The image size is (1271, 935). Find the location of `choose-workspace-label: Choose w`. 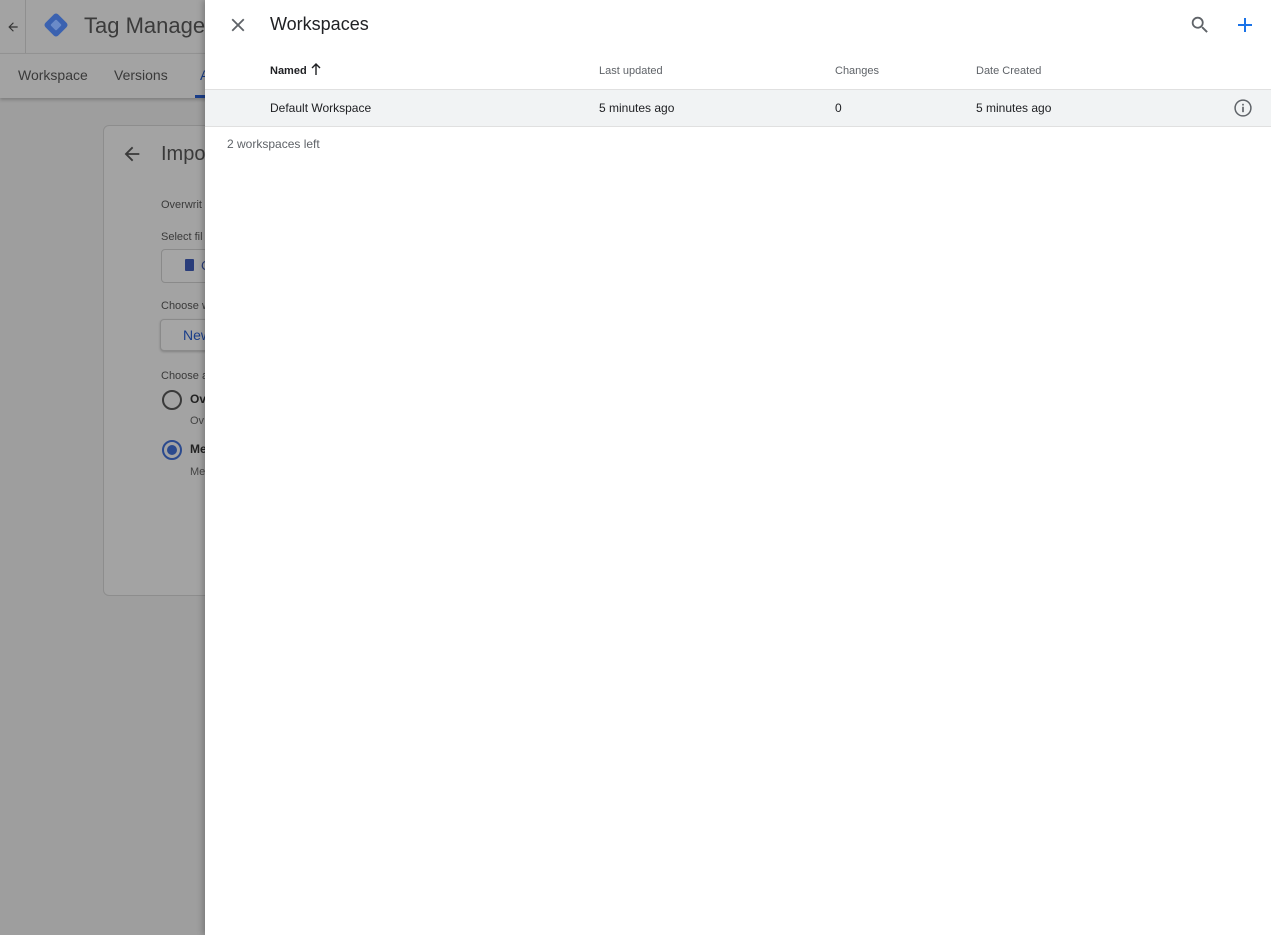

choose-workspace-label: Choose w is located at coordinates (185, 306).